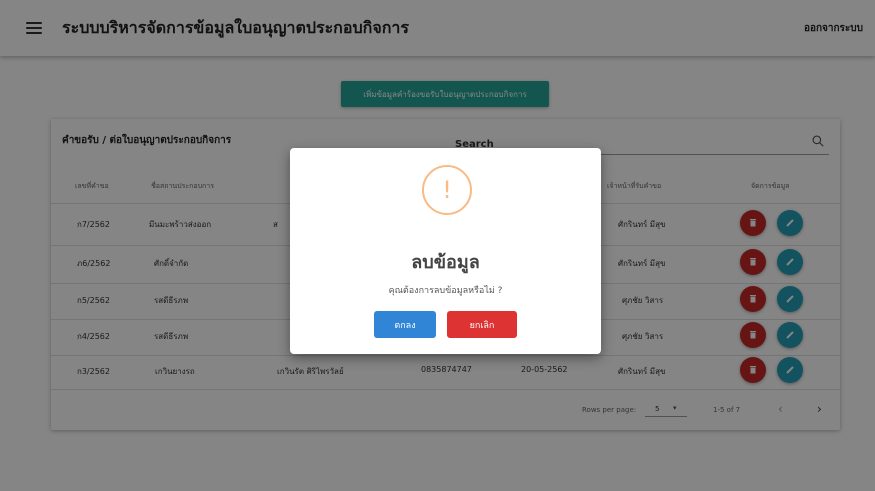 Image resolution: width=875 pixels, height=491 pixels. Describe the element at coordinates (405, 324) in the screenshot. I see `confirm-button: ตกลง` at that location.